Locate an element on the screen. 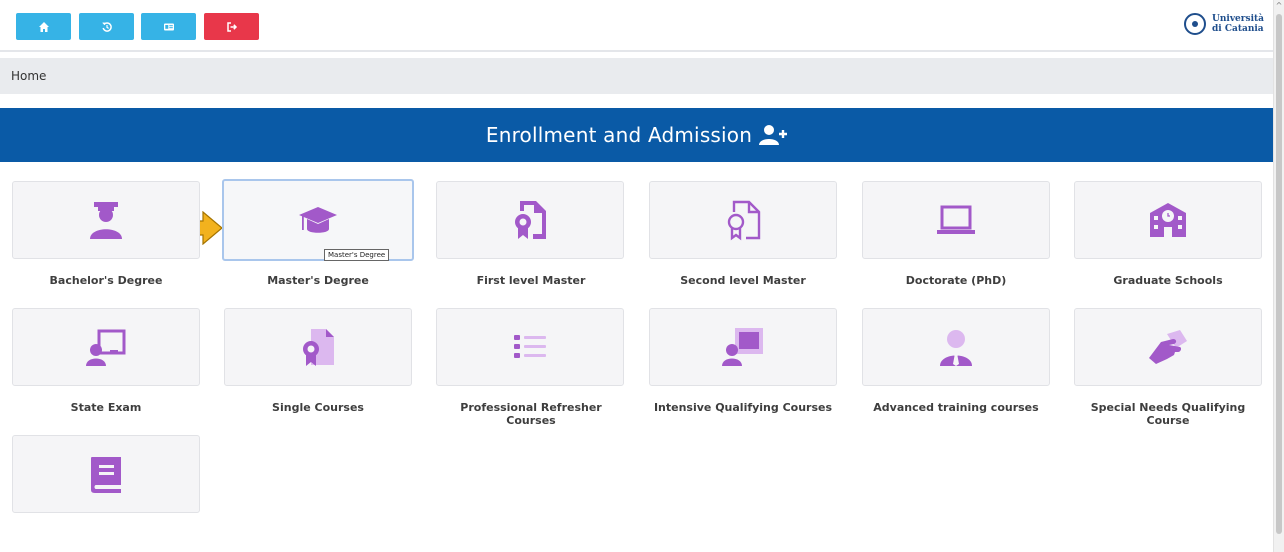 This screenshot has height=552, width=1284. card-advanced-training-courses is located at coordinates (956, 347).